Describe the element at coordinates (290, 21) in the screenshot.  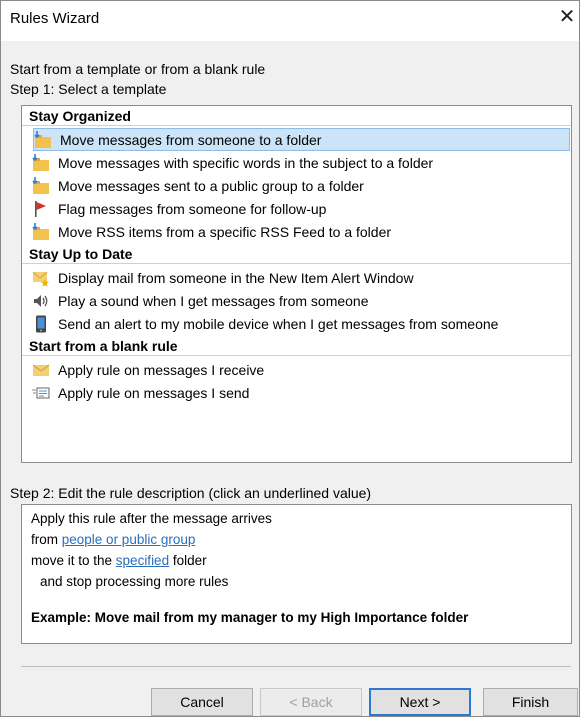
I see `title-bar: Rules Wizard ✕` at that location.